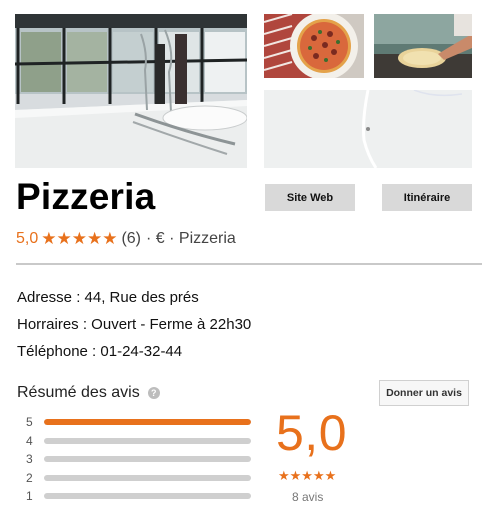 The height and width of the screenshot is (518, 500). Describe the element at coordinates (108, 297) in the screenshot. I see `address-text: Adresse : 44, Rue des prés` at that location.